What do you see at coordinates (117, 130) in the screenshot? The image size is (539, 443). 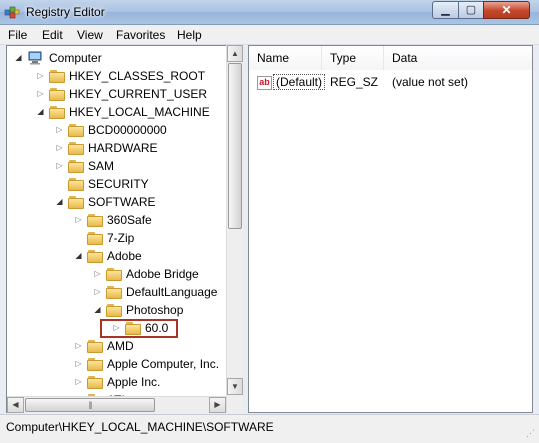 I see `tree-node: ▷ BCD00000000` at bounding box center [117, 130].